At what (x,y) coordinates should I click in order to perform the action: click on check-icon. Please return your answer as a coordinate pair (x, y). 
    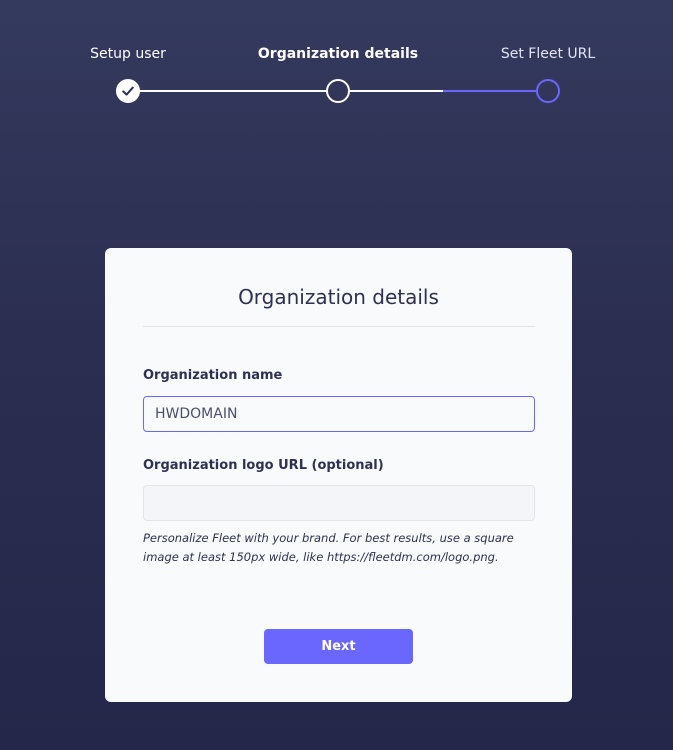
    Looking at the image, I should click on (128, 91).